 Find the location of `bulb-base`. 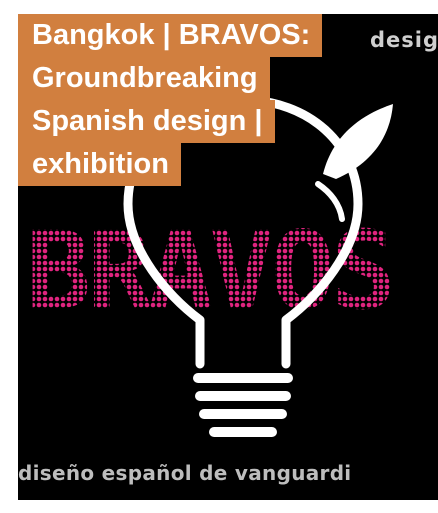

bulb-base is located at coordinates (243, 405).